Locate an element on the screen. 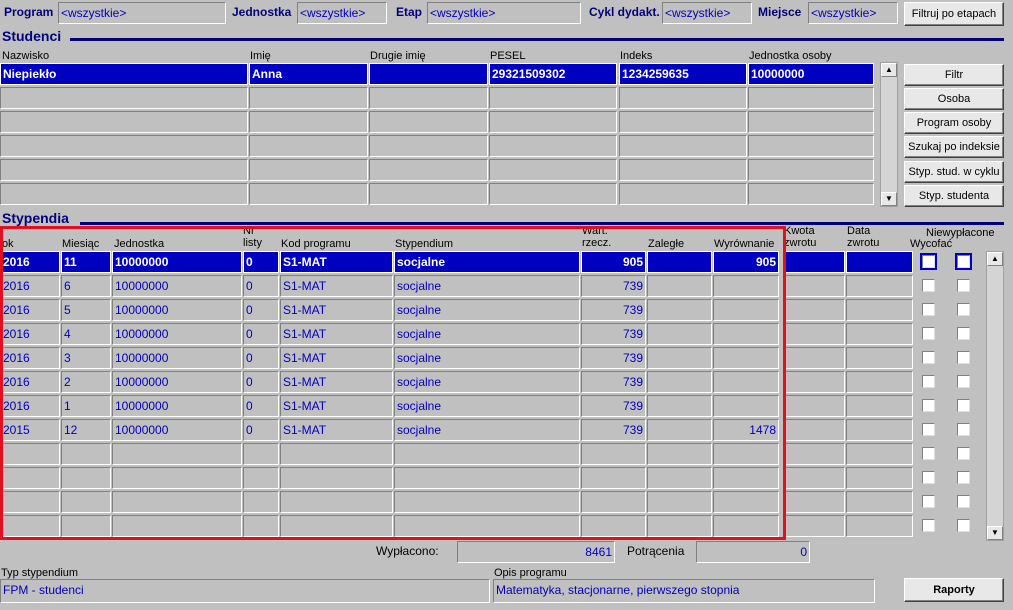 Image resolution: width=1013 pixels, height=610 pixels. etap-filter-field: <wszystkie> is located at coordinates (504, 13).